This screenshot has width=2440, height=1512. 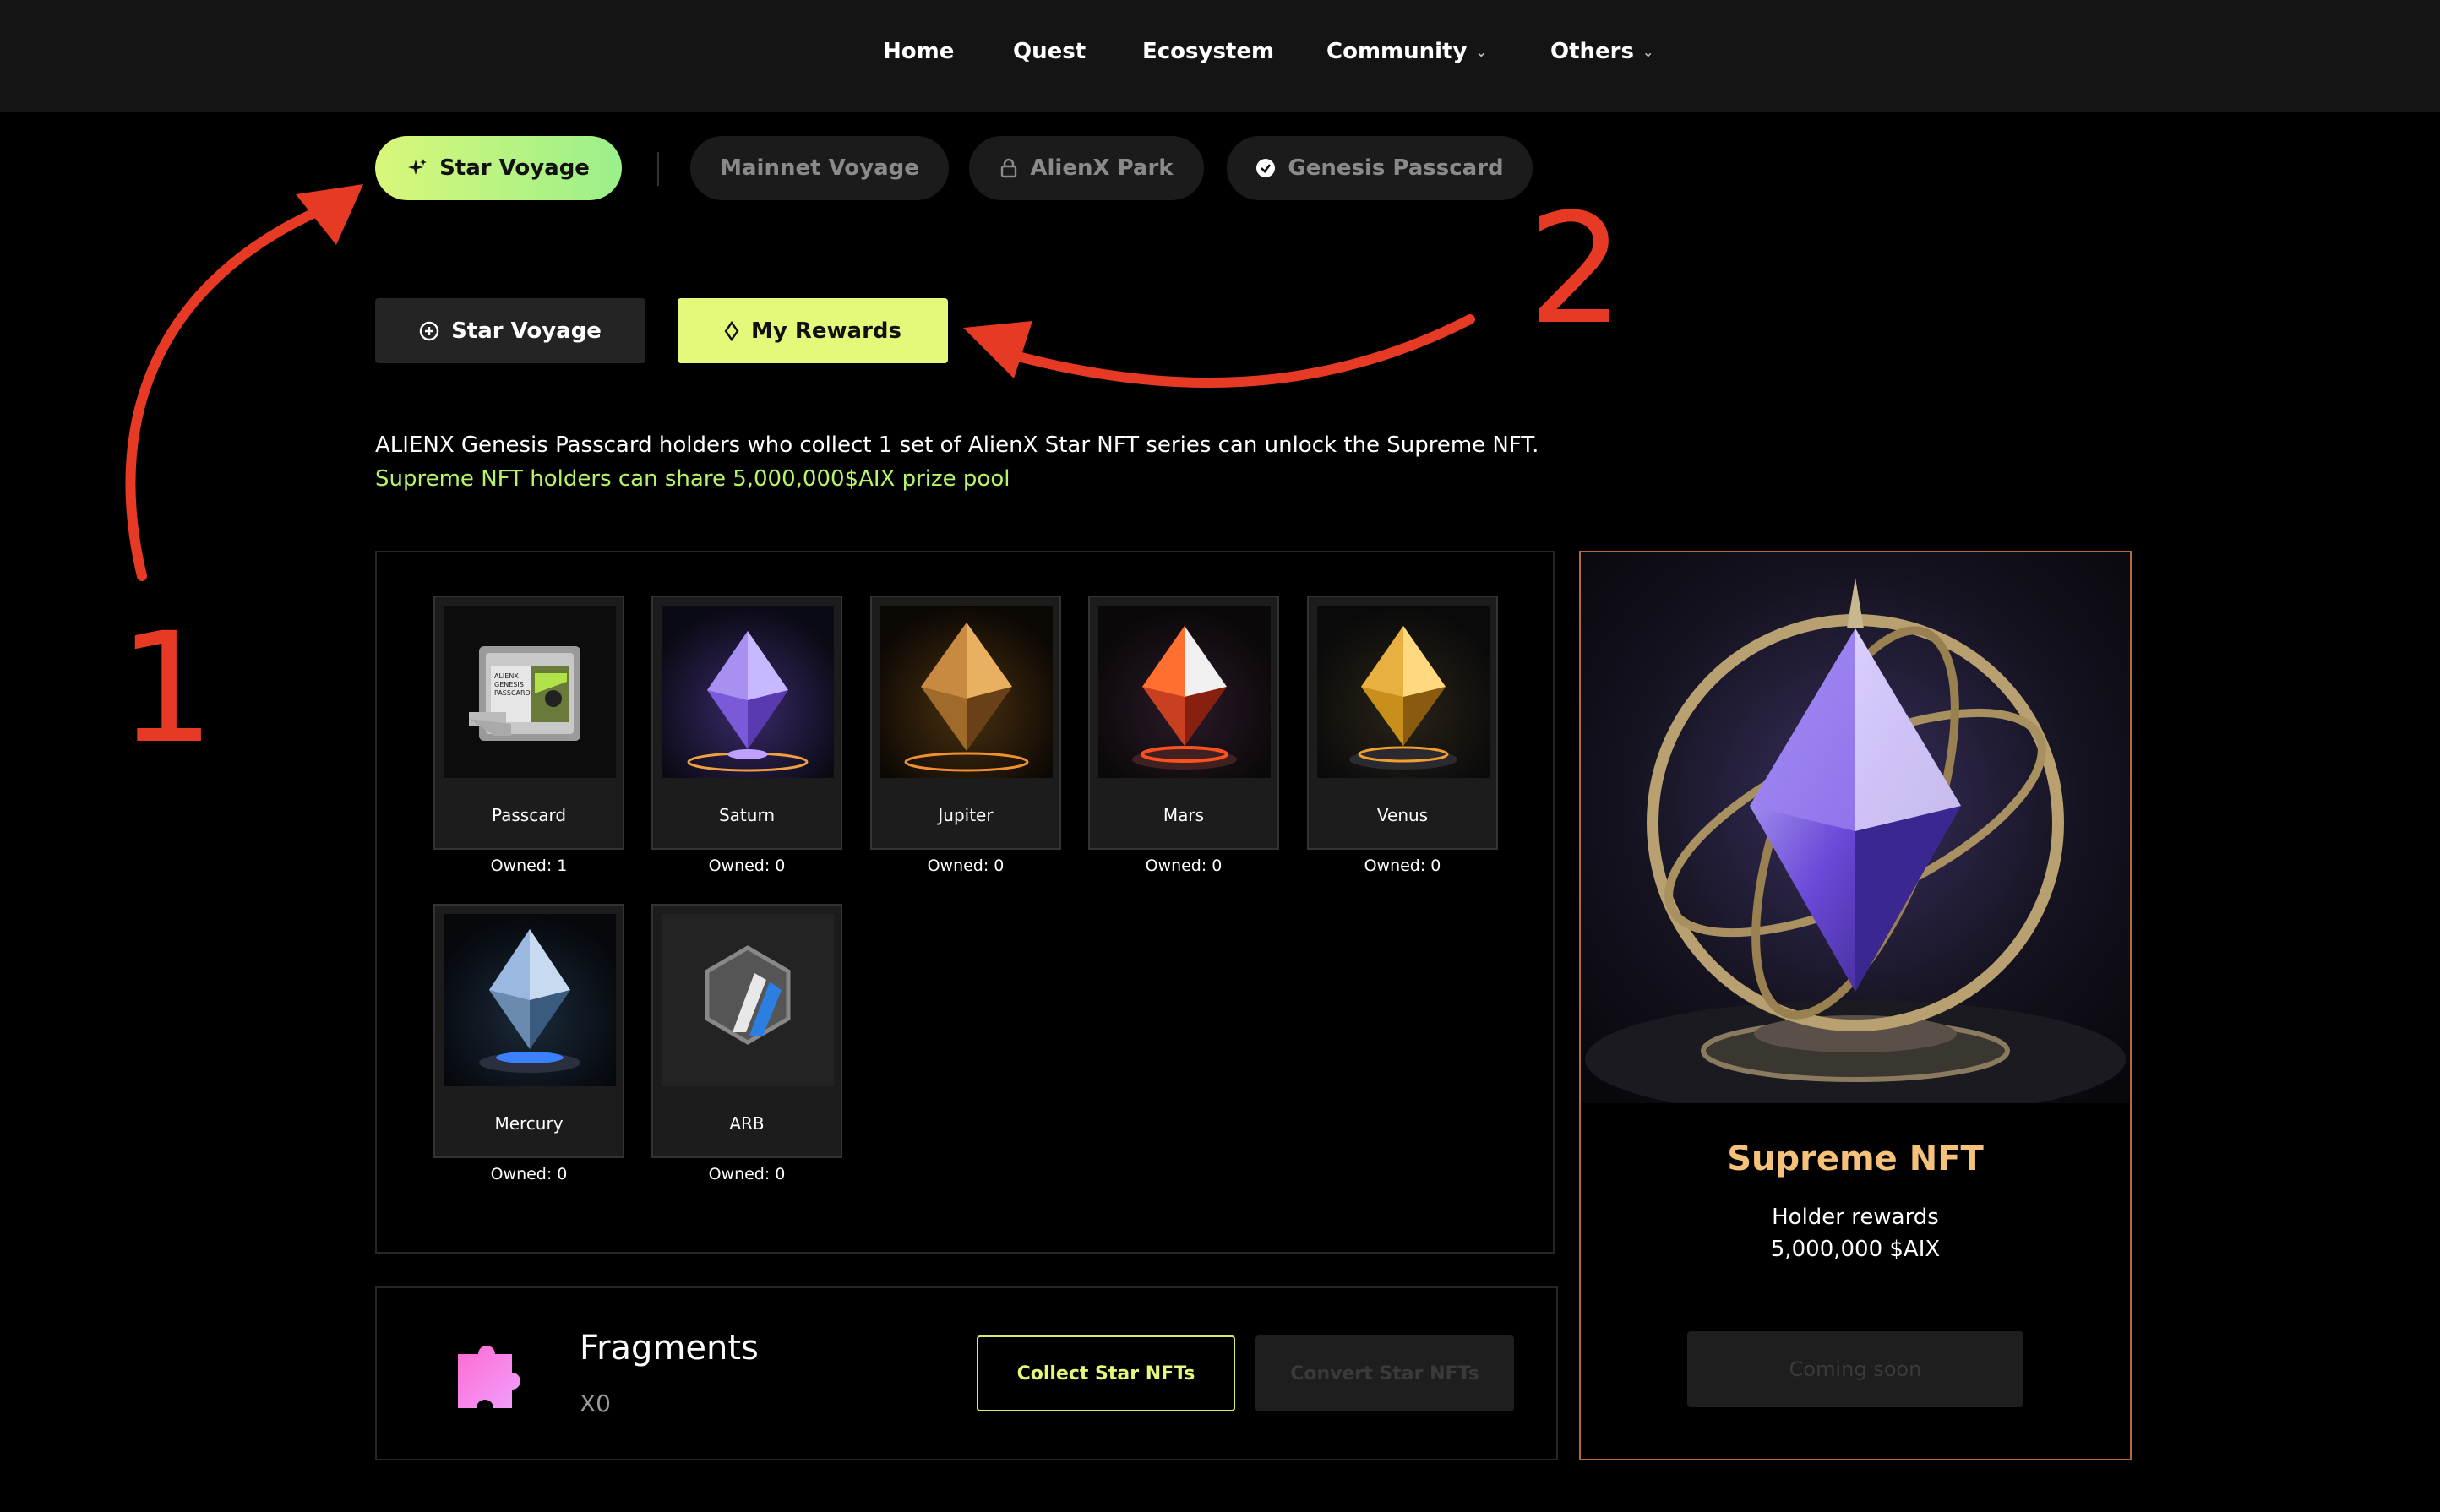 I want to click on nft-name: Saturn, so click(x=746, y=815).